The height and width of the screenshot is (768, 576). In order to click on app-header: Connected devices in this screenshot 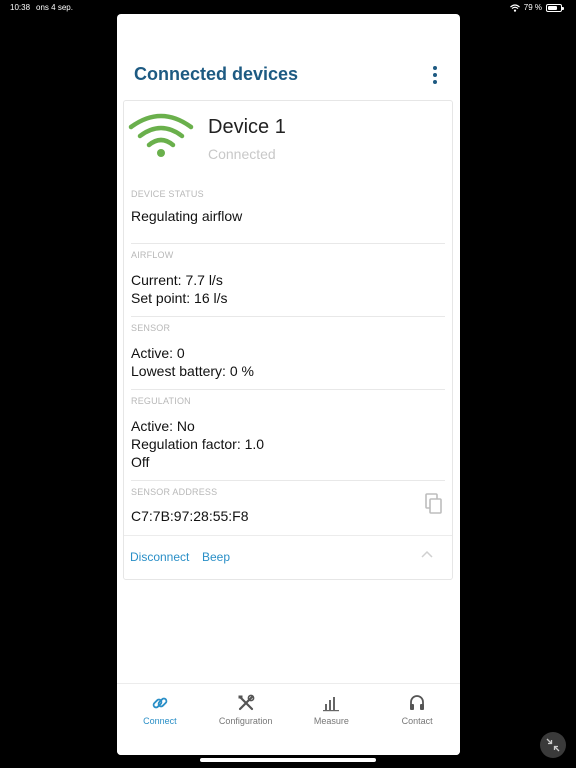, I will do `click(288, 57)`.